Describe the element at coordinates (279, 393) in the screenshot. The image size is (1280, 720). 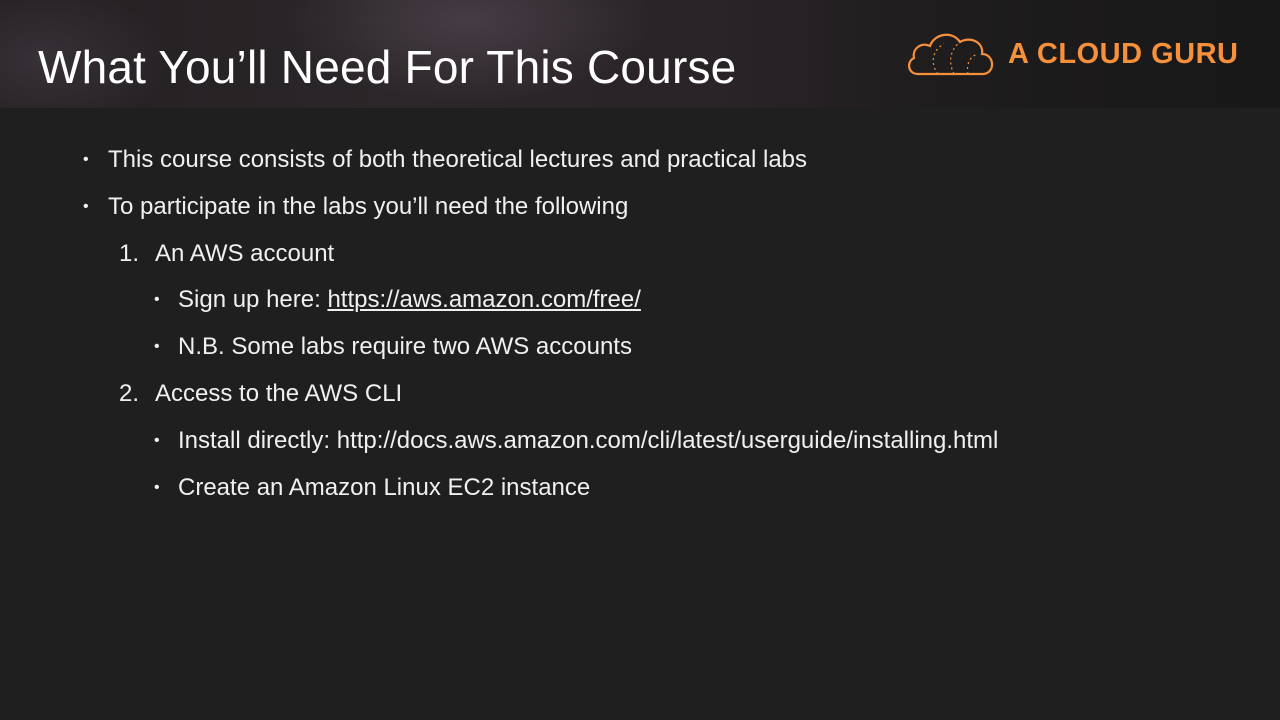
I see `step-aws-cli: Access to the AWS CLI` at that location.